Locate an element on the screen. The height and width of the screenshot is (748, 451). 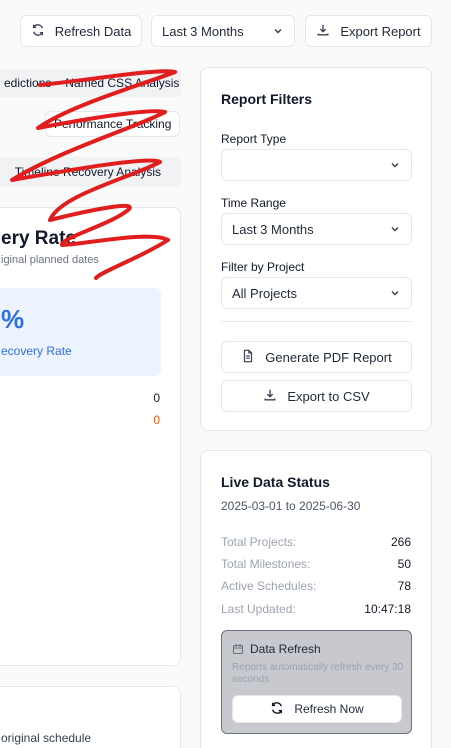
stat-value: 50 is located at coordinates (404, 564).